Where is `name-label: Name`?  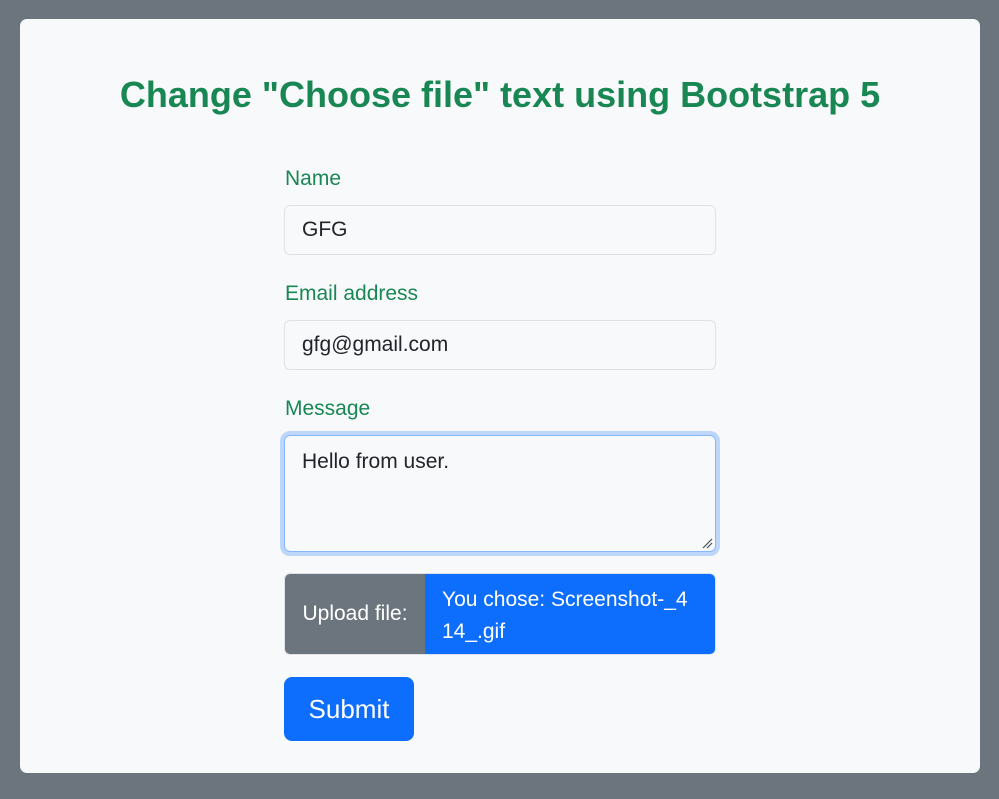 name-label: Name is located at coordinates (313, 178).